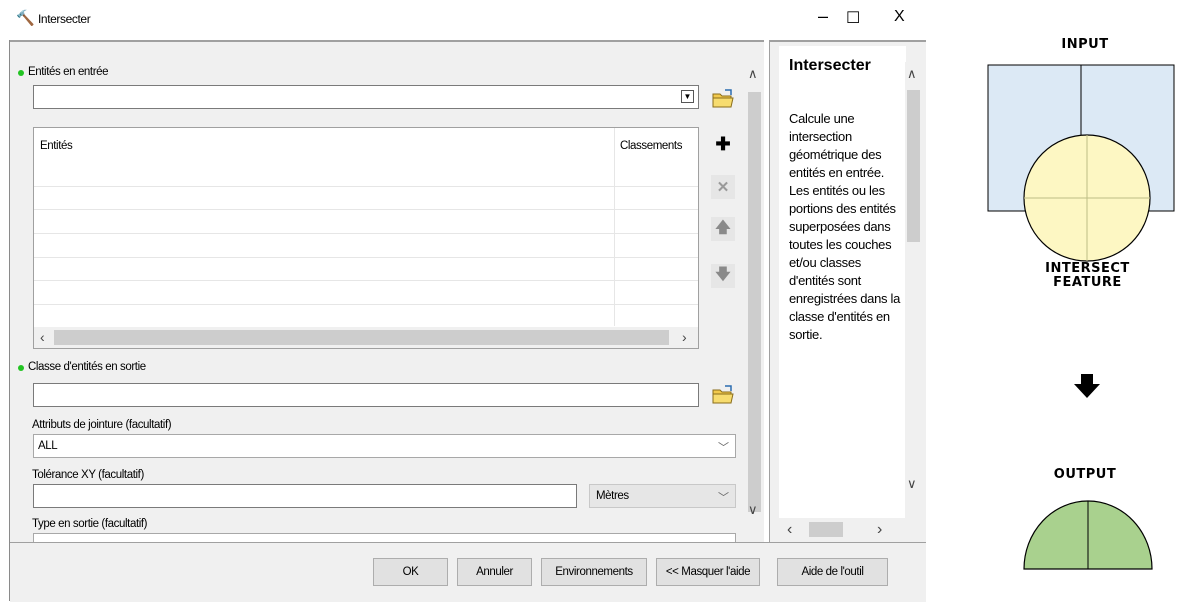 Image resolution: width=1186 pixels, height=602 pixels. What do you see at coordinates (614, 227) in the screenshot?
I see `column-divider` at bounding box center [614, 227].